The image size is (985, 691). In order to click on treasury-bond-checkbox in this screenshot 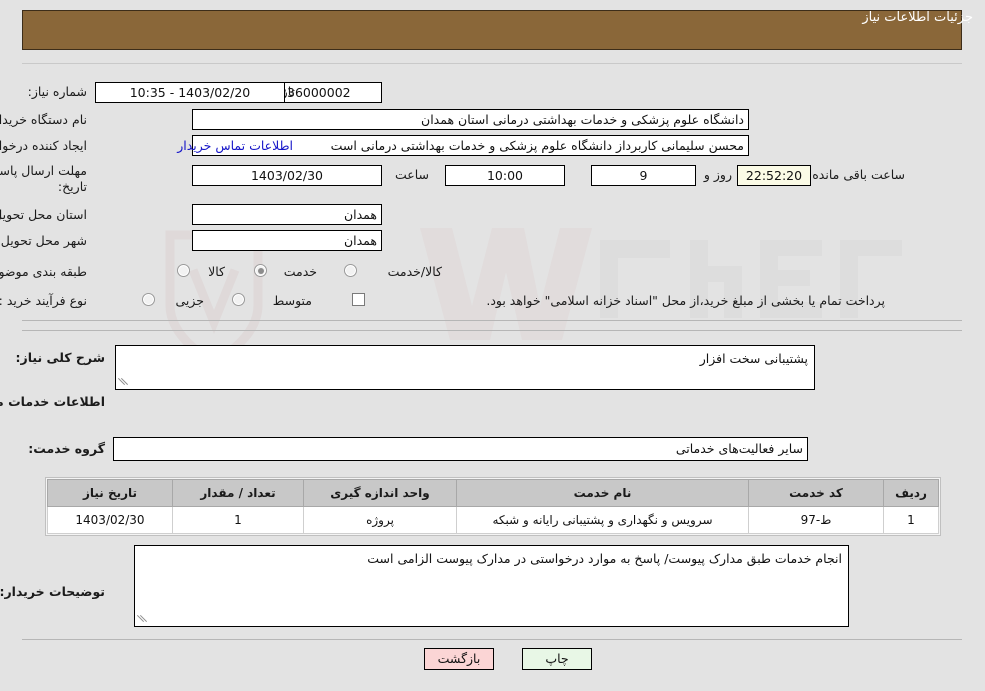, I will do `click(358, 299)`.